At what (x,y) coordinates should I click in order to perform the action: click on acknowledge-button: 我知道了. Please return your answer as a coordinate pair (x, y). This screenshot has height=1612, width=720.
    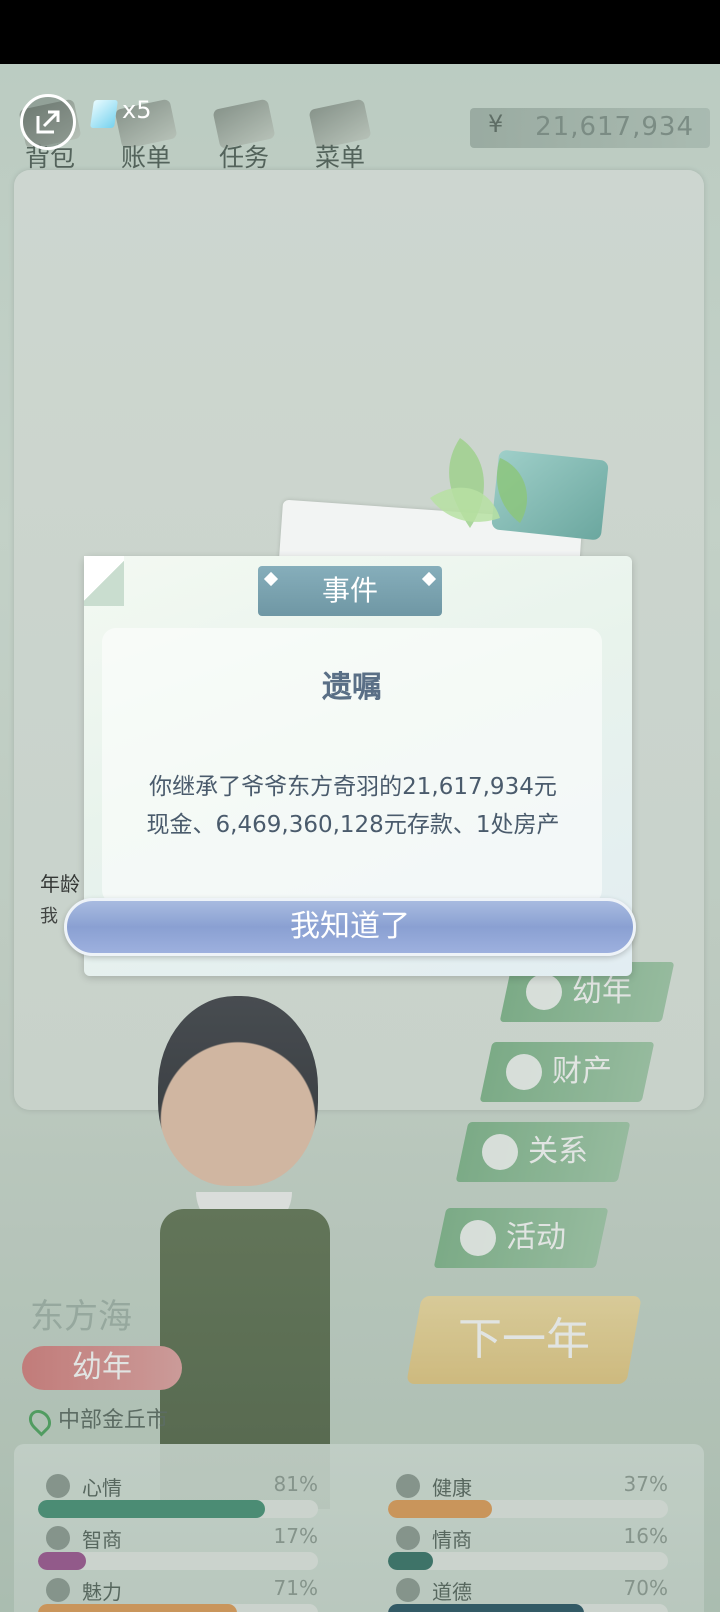
    Looking at the image, I should click on (350, 927).